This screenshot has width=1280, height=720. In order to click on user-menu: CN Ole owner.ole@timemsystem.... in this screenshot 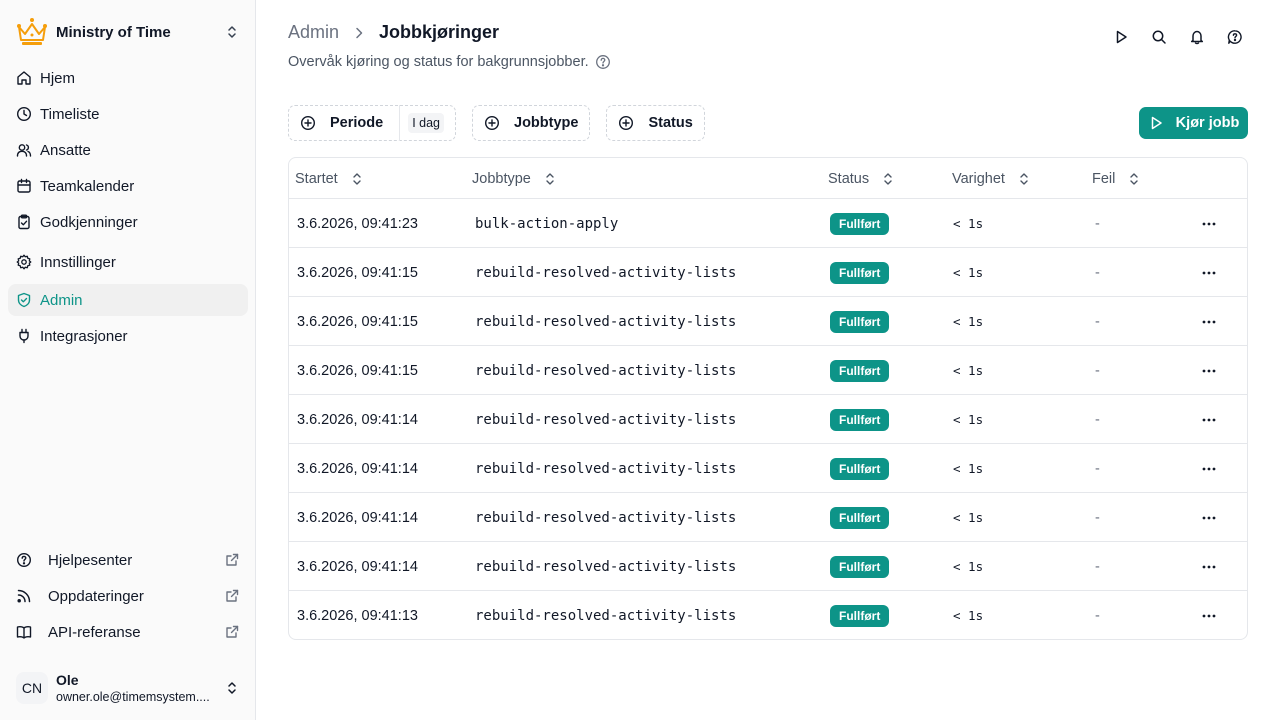, I will do `click(128, 688)`.